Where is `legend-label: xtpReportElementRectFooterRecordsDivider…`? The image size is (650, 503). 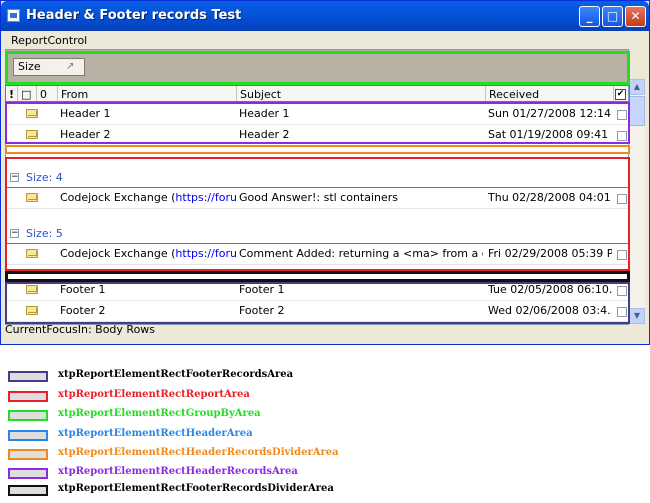 legend-label: xtpReportElementRectFooterRecordsDivider… is located at coordinates (196, 488).